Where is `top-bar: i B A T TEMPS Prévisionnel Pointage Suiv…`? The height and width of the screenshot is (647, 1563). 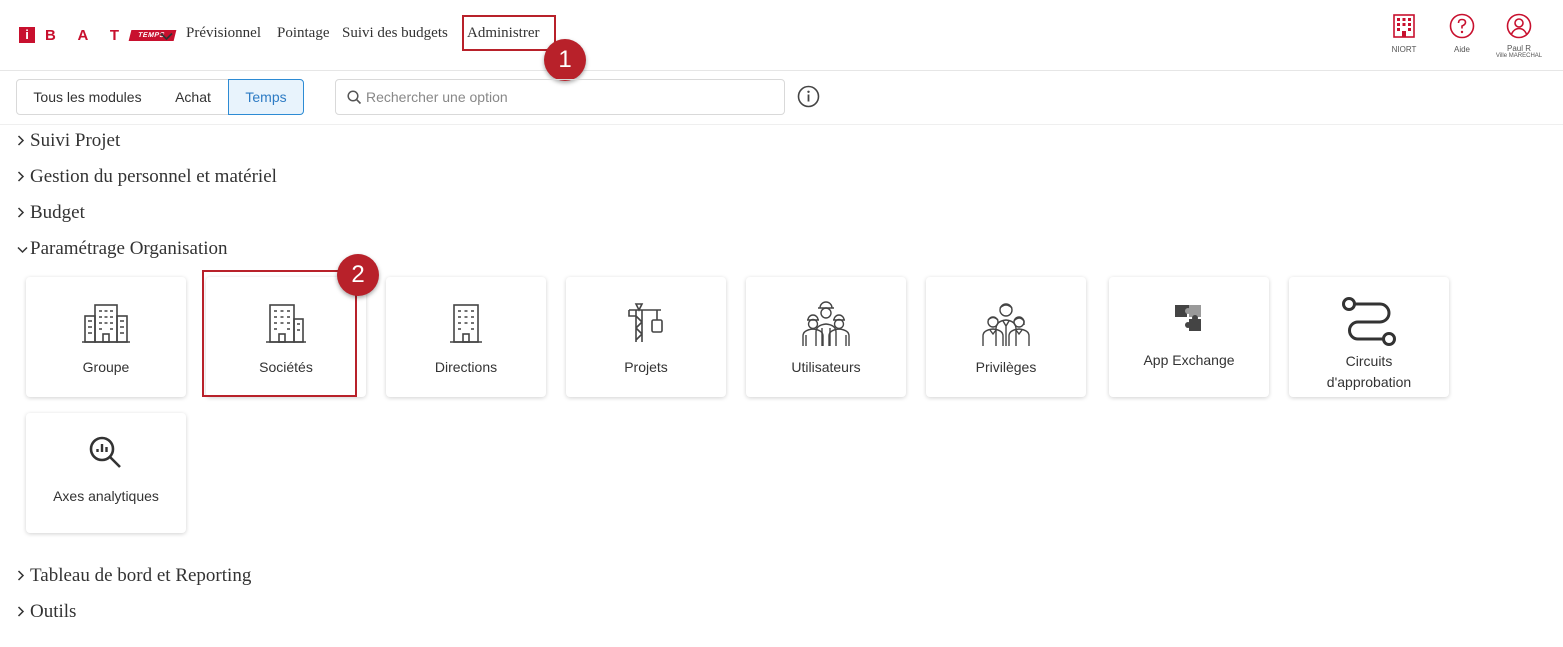
top-bar: i B A T TEMPS Prévisionnel Pointage Suiv… is located at coordinates (781, 35).